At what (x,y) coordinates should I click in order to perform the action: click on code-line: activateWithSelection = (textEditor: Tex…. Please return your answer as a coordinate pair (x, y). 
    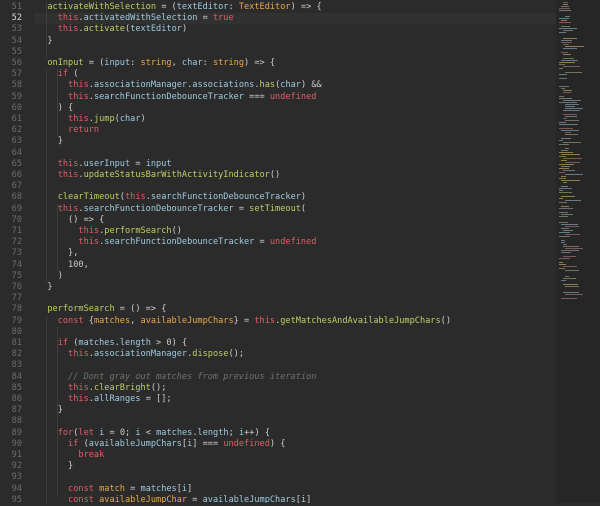
    Looking at the image, I should click on (179, 7).